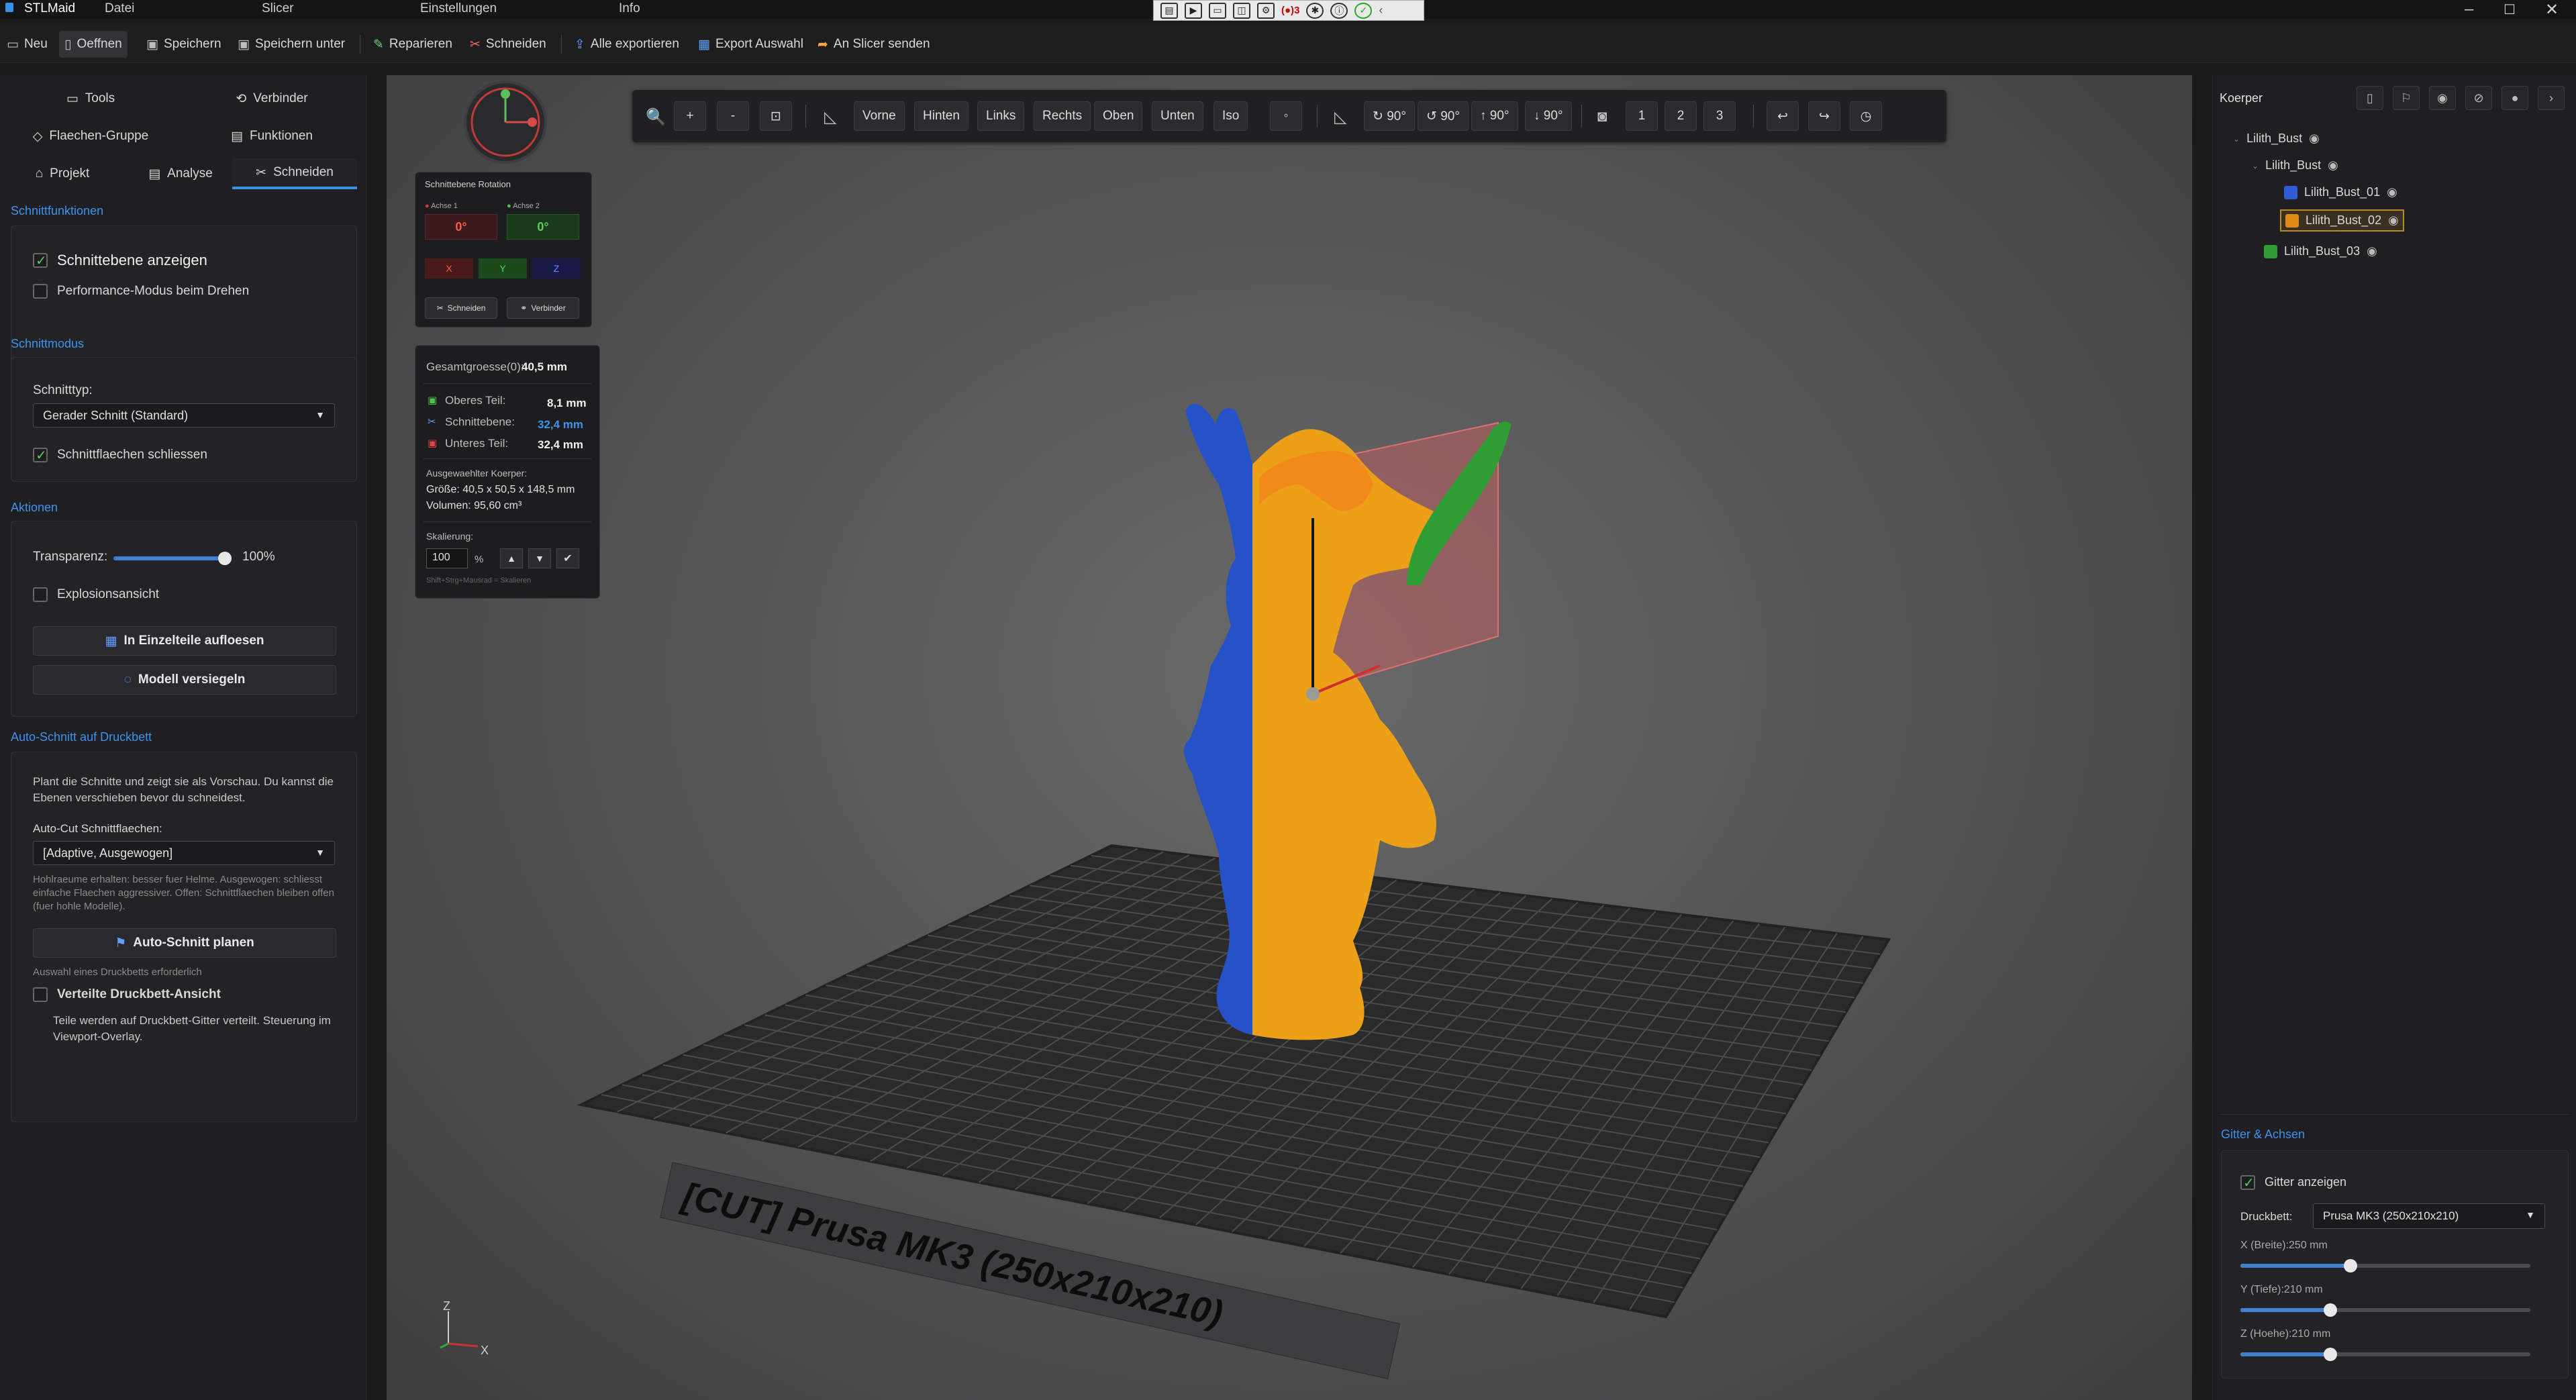  What do you see at coordinates (2285, 1354) in the screenshot?
I see `z-height-slider` at bounding box center [2285, 1354].